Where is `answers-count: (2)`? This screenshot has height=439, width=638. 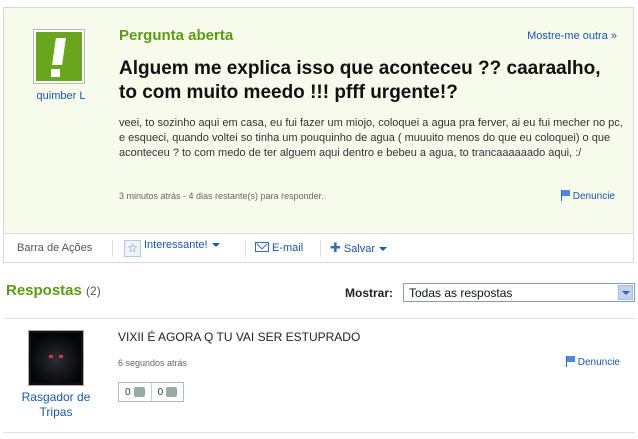 answers-count: (2) is located at coordinates (93, 291).